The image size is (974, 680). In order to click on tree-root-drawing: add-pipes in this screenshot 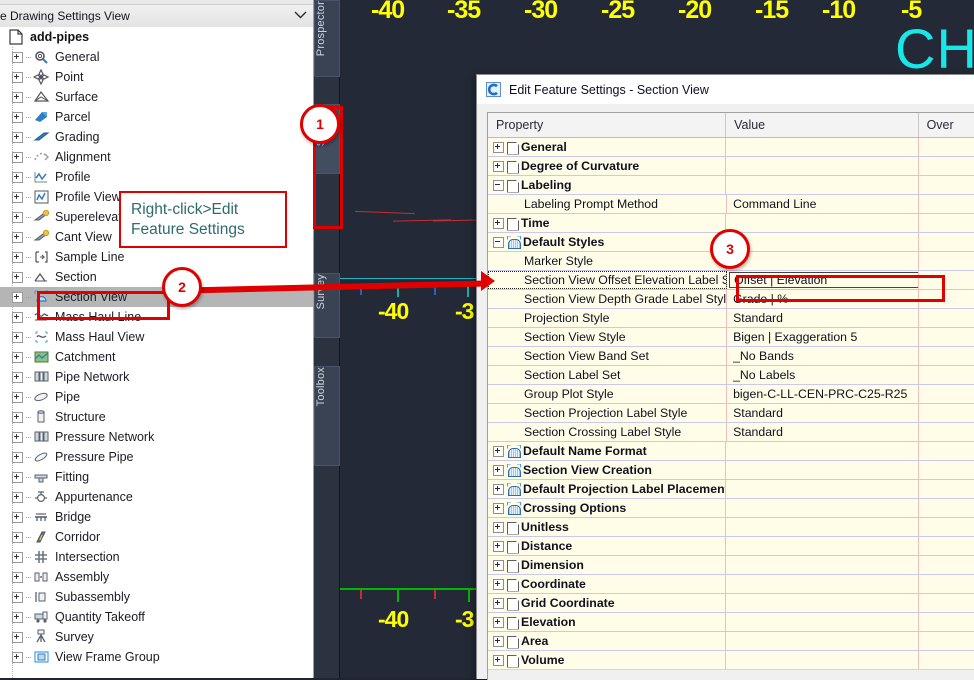, I will do `click(156, 37)`.